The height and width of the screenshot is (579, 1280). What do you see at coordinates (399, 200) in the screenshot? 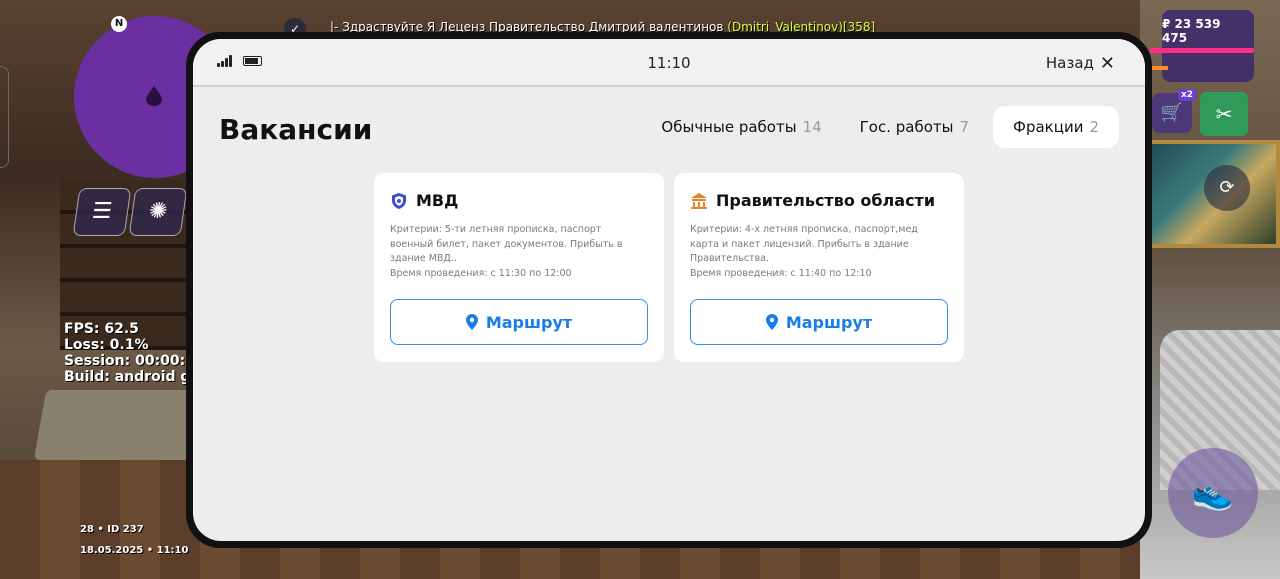
I see `shield-icon` at bounding box center [399, 200].